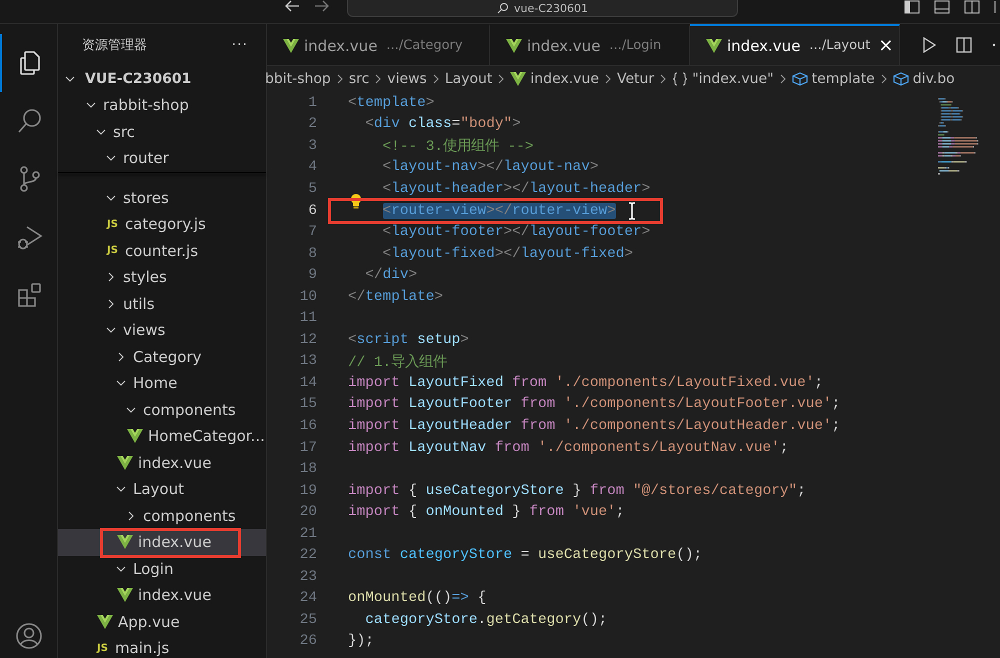 The image size is (1000, 658). What do you see at coordinates (307, 469) in the screenshot?
I see `line-number: 18` at bounding box center [307, 469].